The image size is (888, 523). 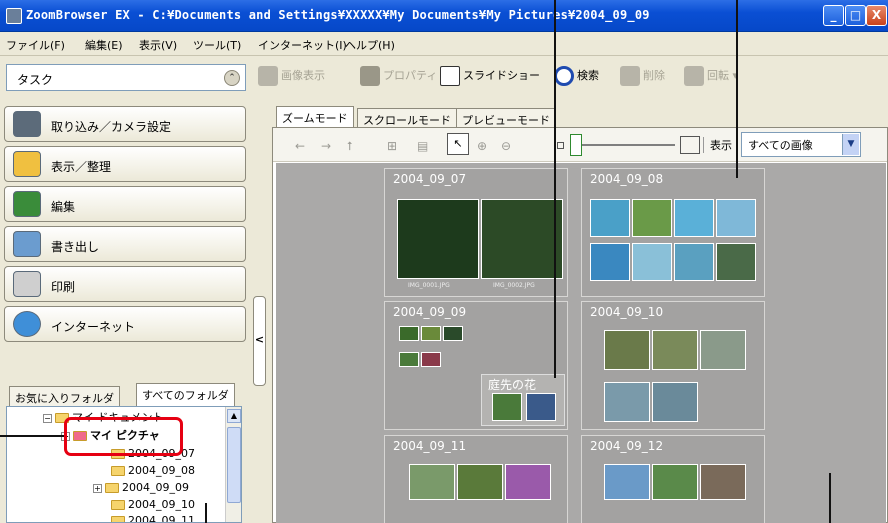 I want to click on view-toolbar: ← → ⭡ ⊞ ▤ ↖ ⊕ ⊖ 表示 すべての画像 ▼, so click(x=580, y=145).